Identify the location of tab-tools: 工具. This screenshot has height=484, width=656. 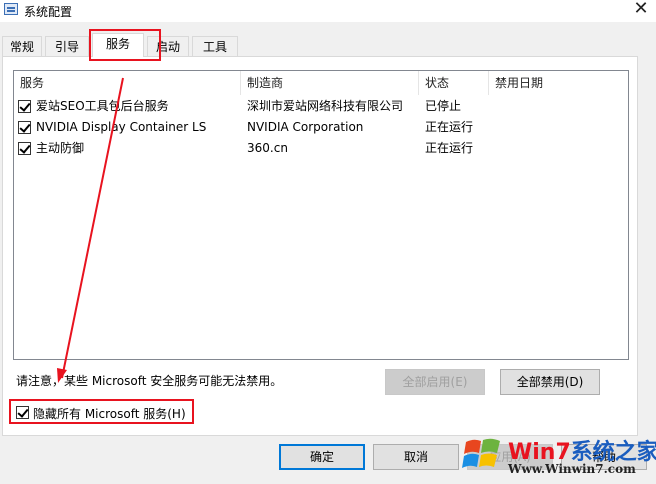
(215, 46).